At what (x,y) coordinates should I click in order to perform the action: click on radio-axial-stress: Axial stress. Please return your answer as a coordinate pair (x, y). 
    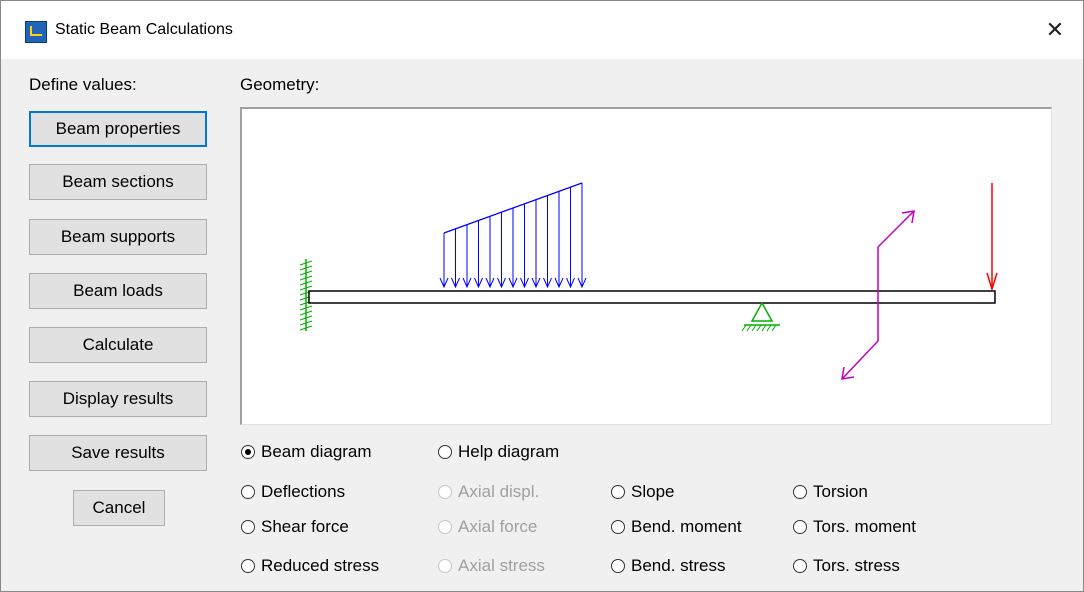
    Looking at the image, I should click on (491, 566).